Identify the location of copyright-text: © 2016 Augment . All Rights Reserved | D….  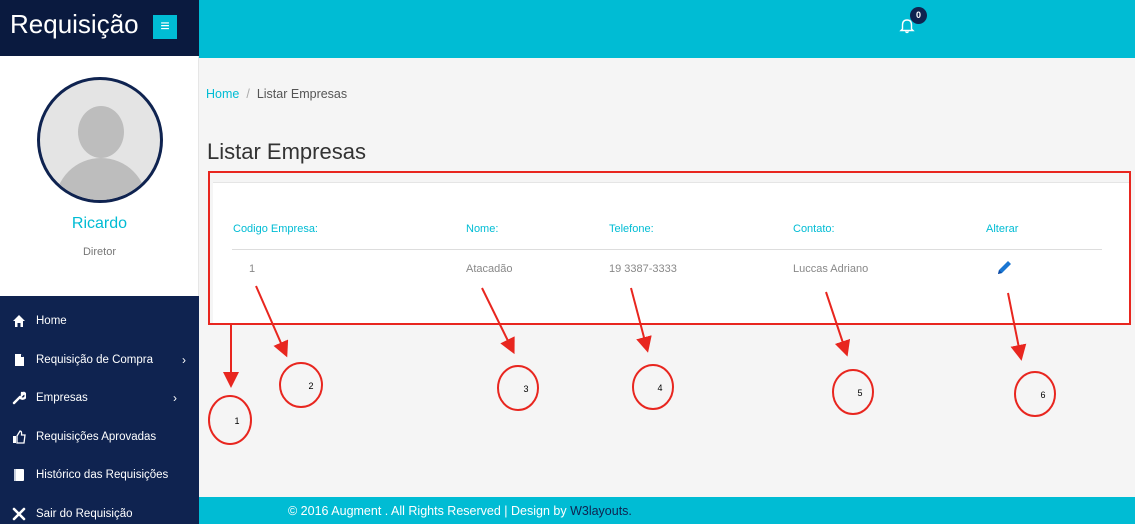
(429, 511).